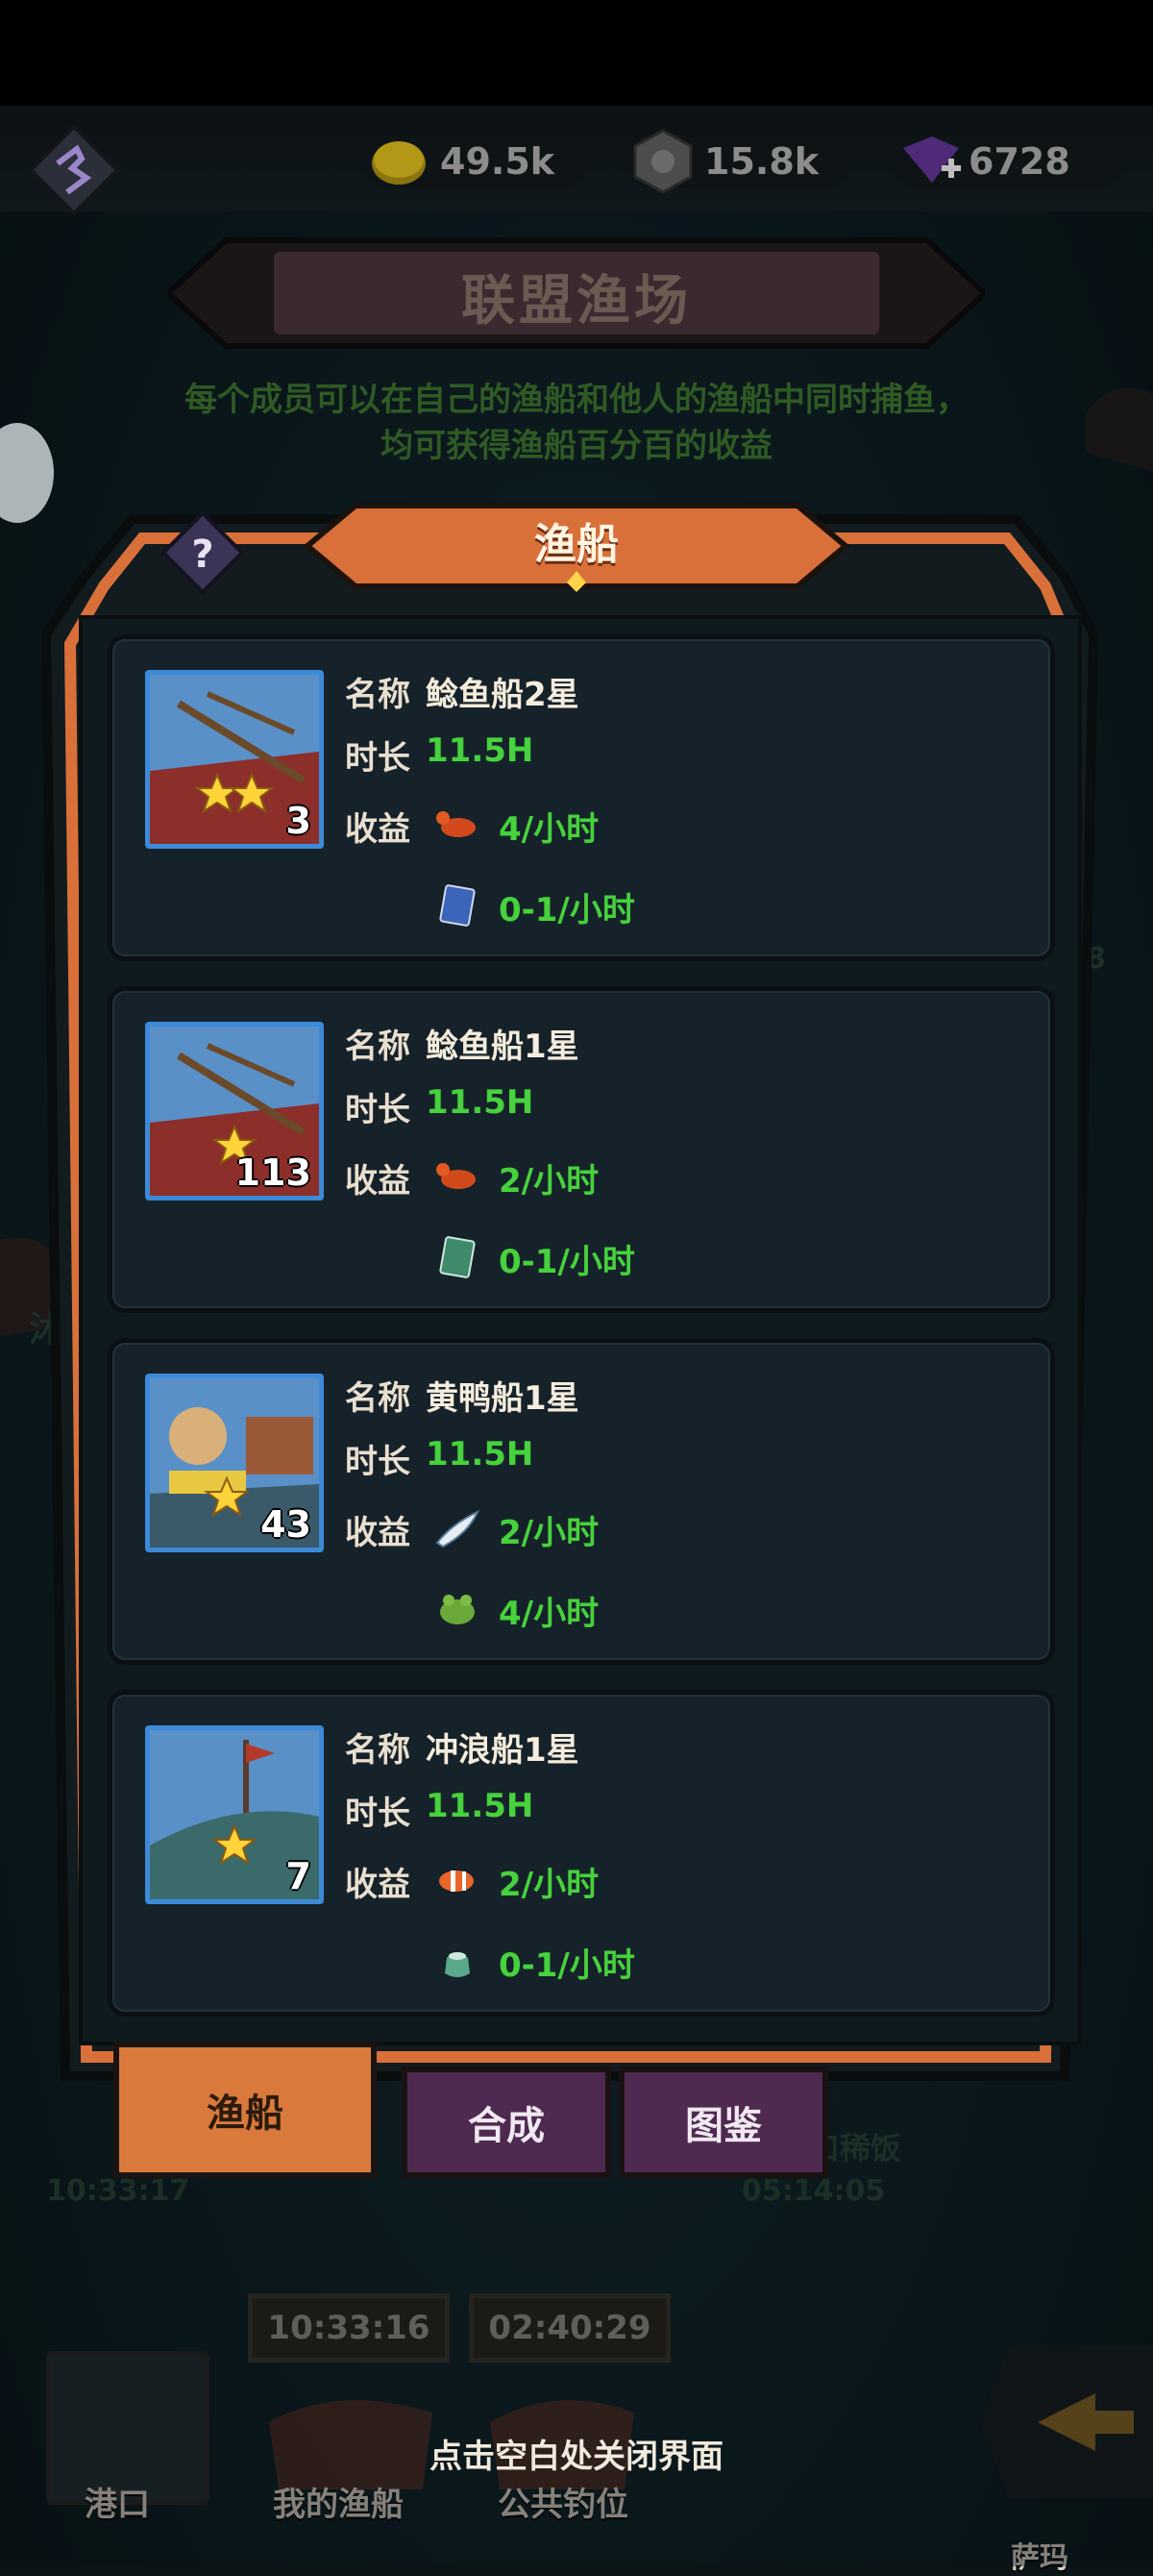 Image resolution: width=1153 pixels, height=2576 pixels. I want to click on dialog-hint: 每个成员可以在自己的渔船和他人的渔船中同时捕鱼，均可获得渔船百分百的收益, so click(576, 423).